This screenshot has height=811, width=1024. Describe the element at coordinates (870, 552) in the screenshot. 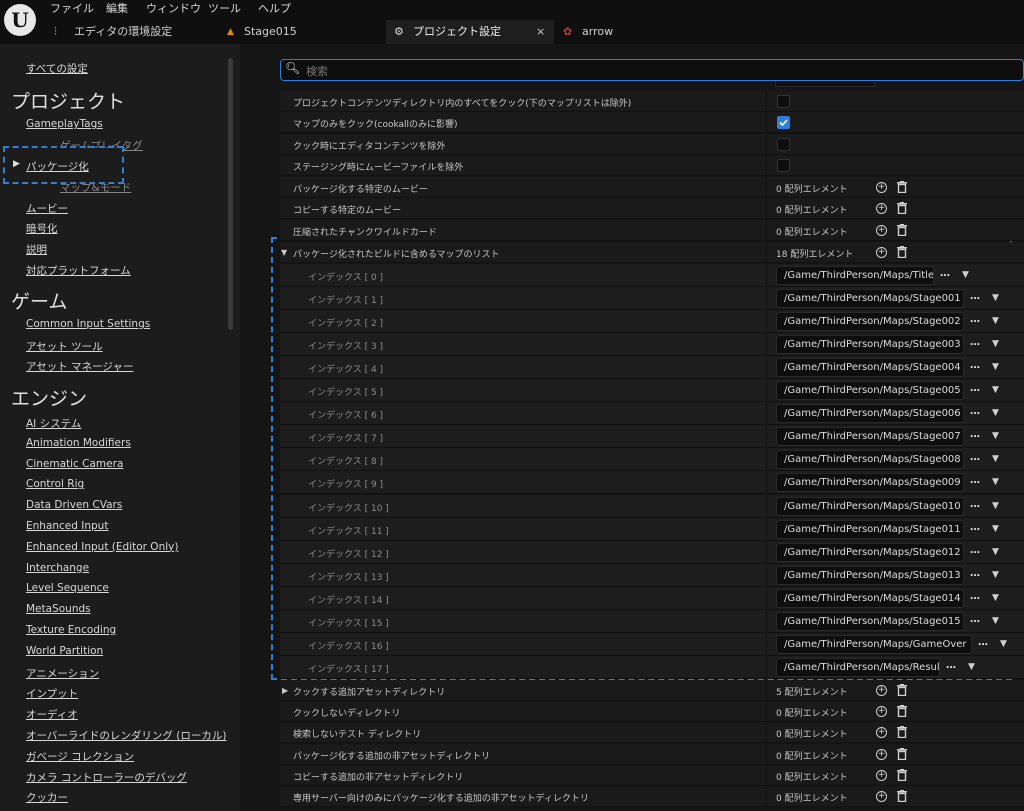

I see `map-path-field: /Game/ThirdPerson/Maps/Stage012` at that location.